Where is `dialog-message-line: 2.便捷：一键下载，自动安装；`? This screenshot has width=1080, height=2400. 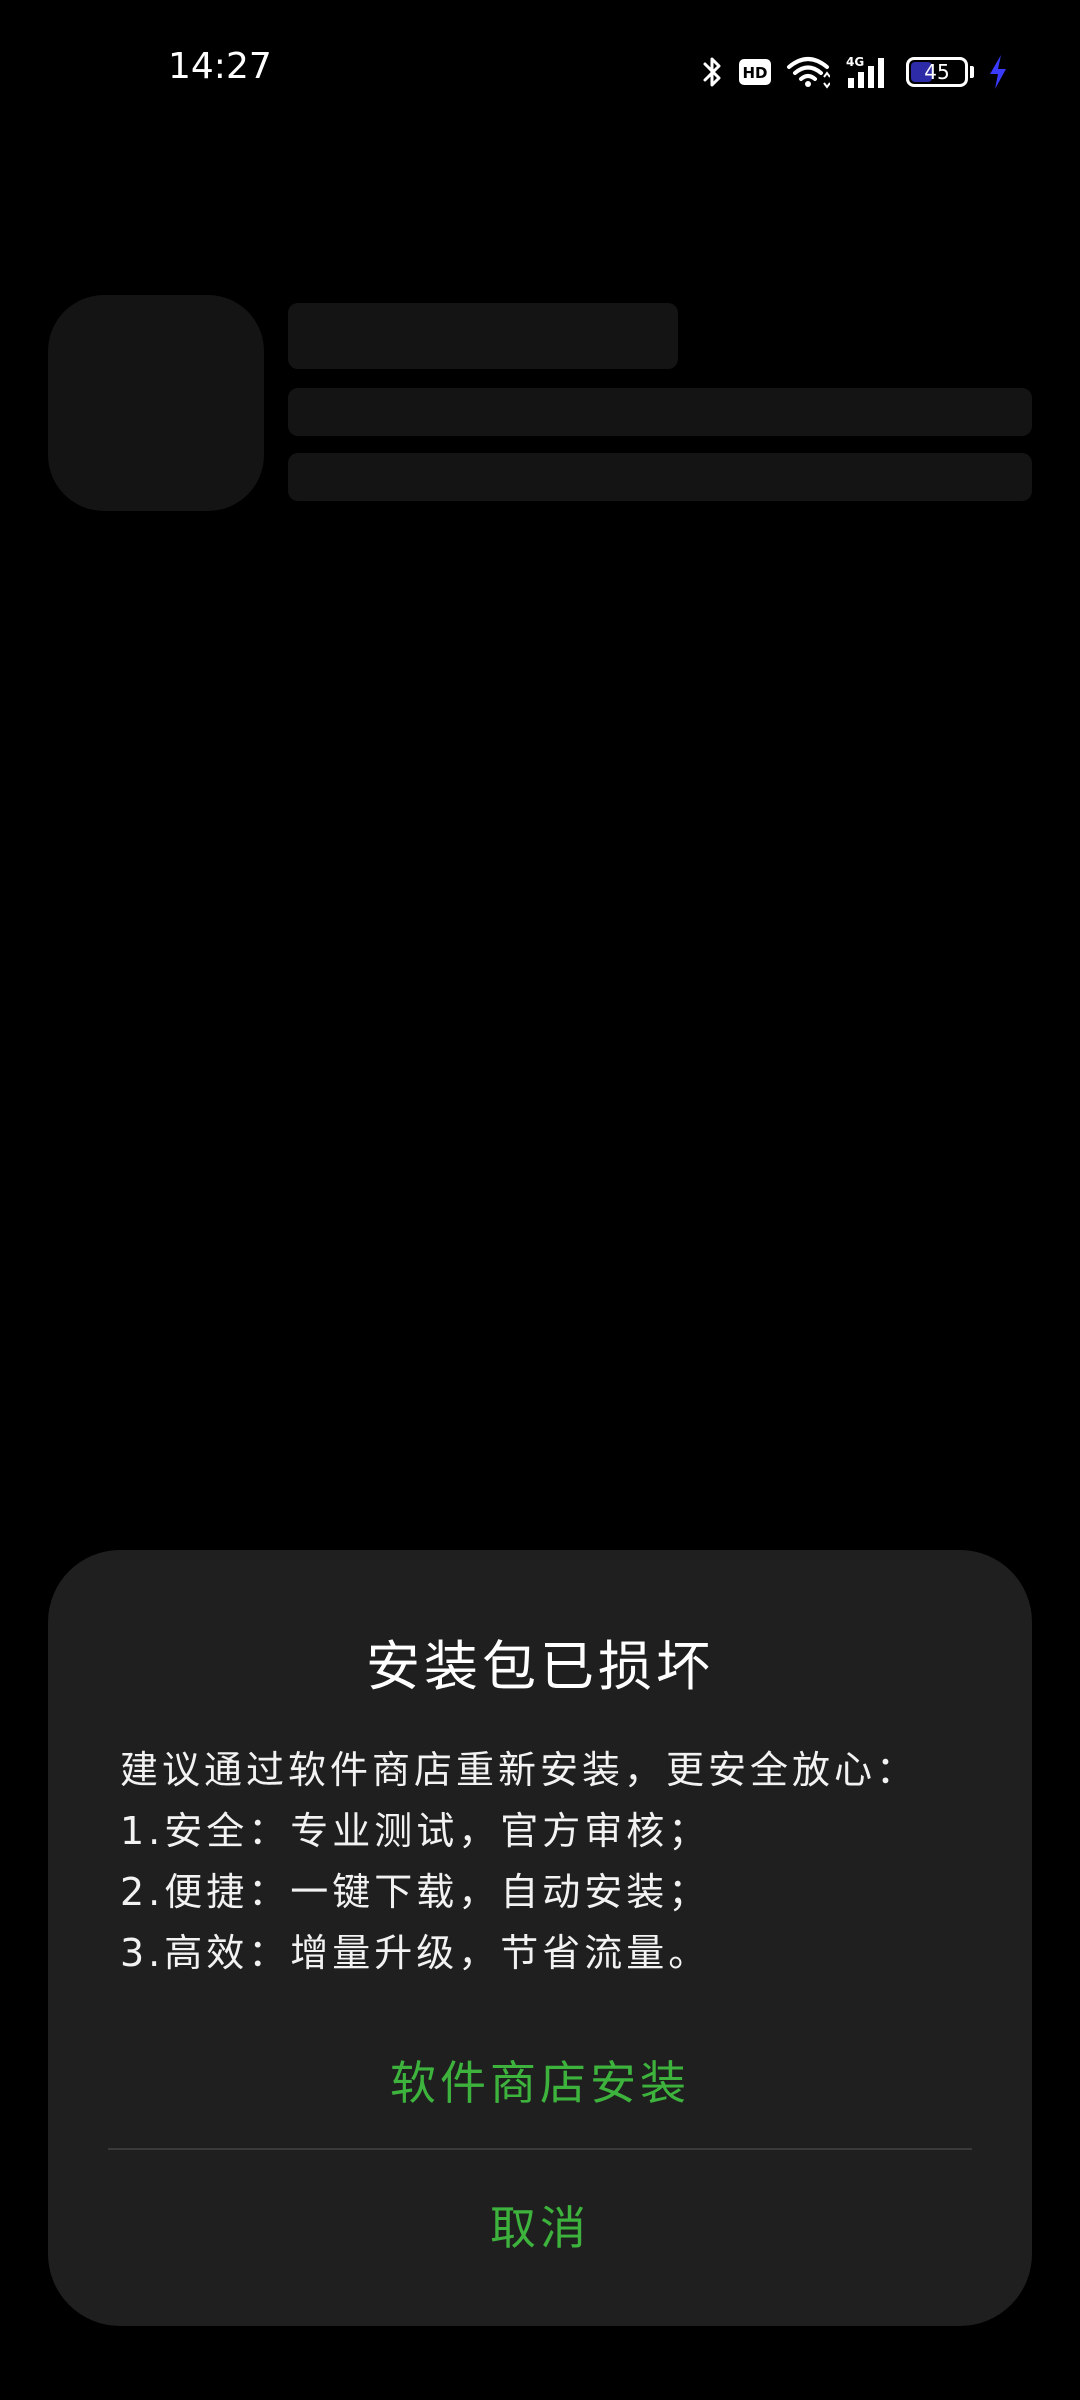 dialog-message-line: 2.便捷：一键下载，自动安装； is located at coordinates (415, 1892).